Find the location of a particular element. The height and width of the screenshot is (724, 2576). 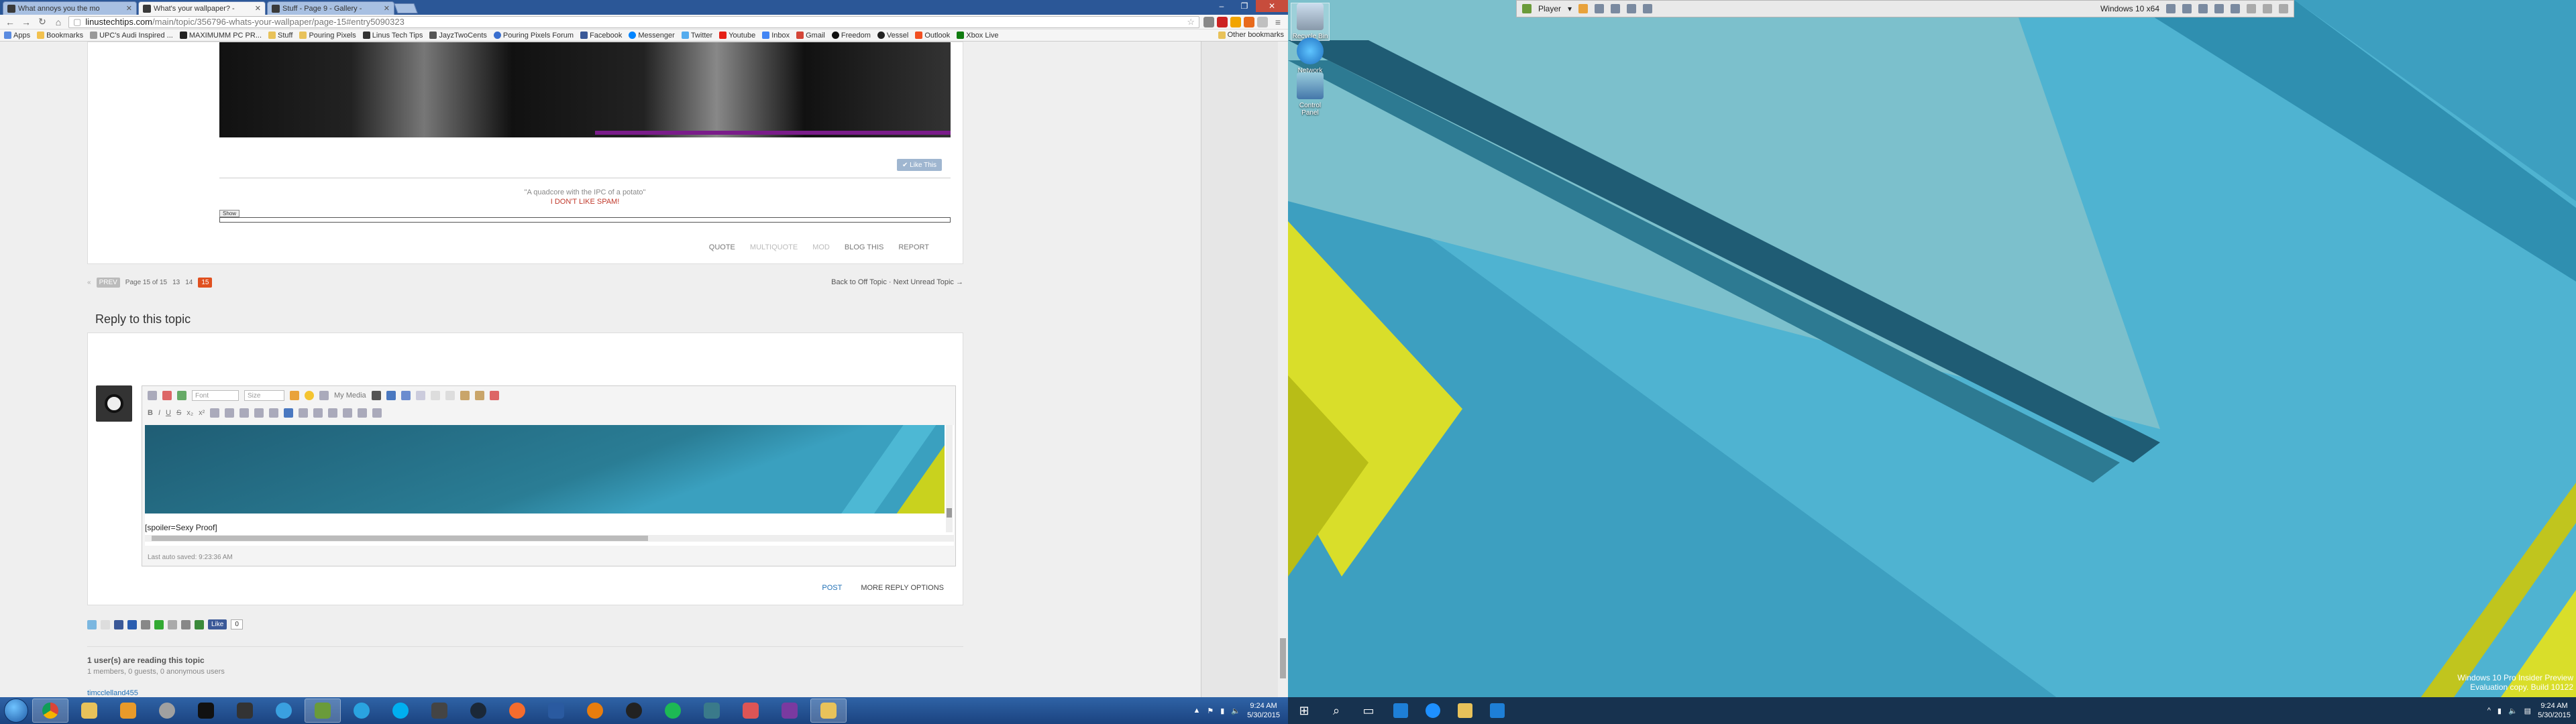

more-reply-options-button: MORE REPLY OPTIONS is located at coordinates (902, 588).